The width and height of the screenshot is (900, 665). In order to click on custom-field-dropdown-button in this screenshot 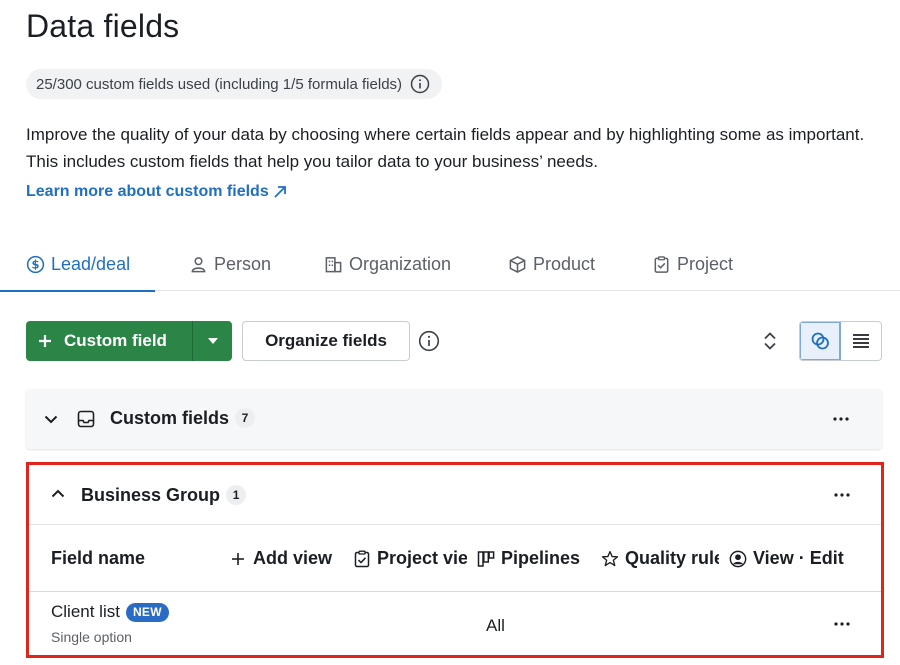, I will do `click(212, 341)`.